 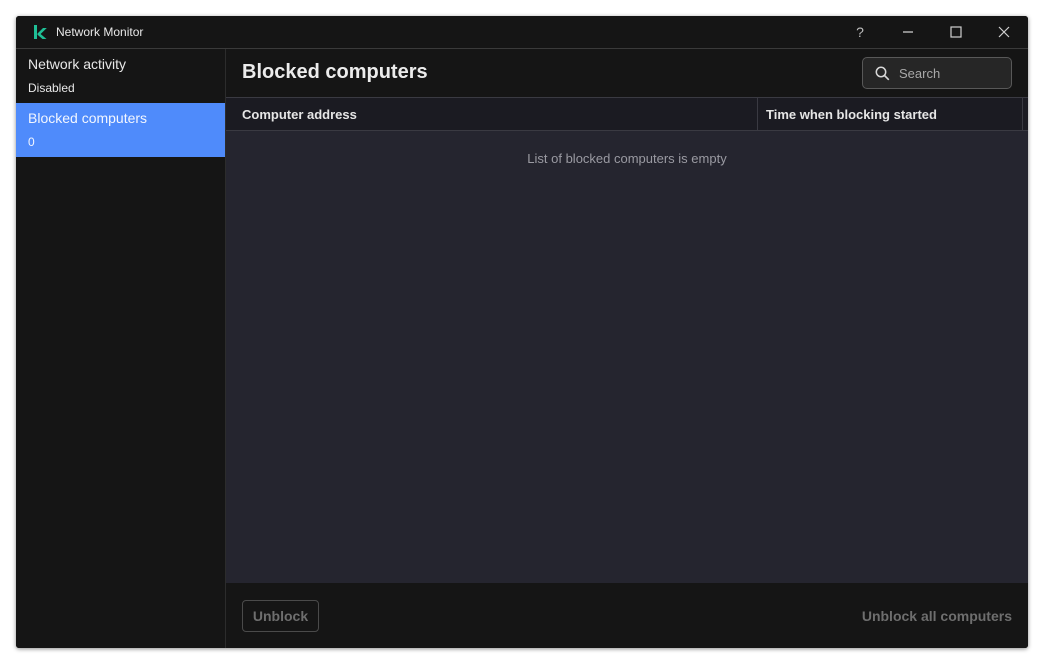 I want to click on help-icon: ?, so click(x=860, y=32).